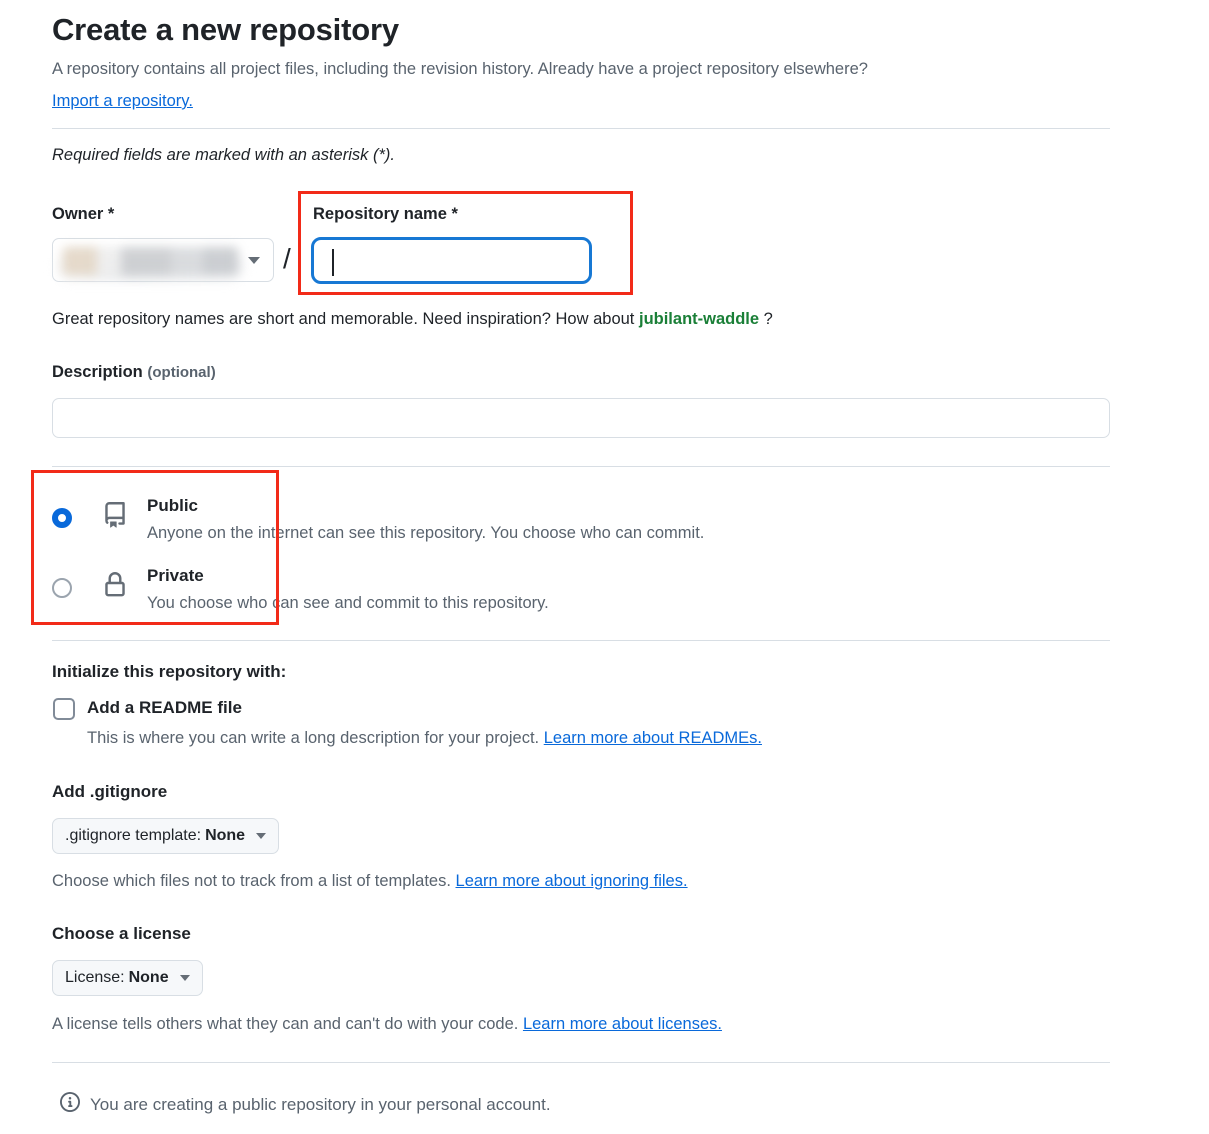  Describe the element at coordinates (225, 835) in the screenshot. I see `gitignore-dropdown-value: None` at that location.